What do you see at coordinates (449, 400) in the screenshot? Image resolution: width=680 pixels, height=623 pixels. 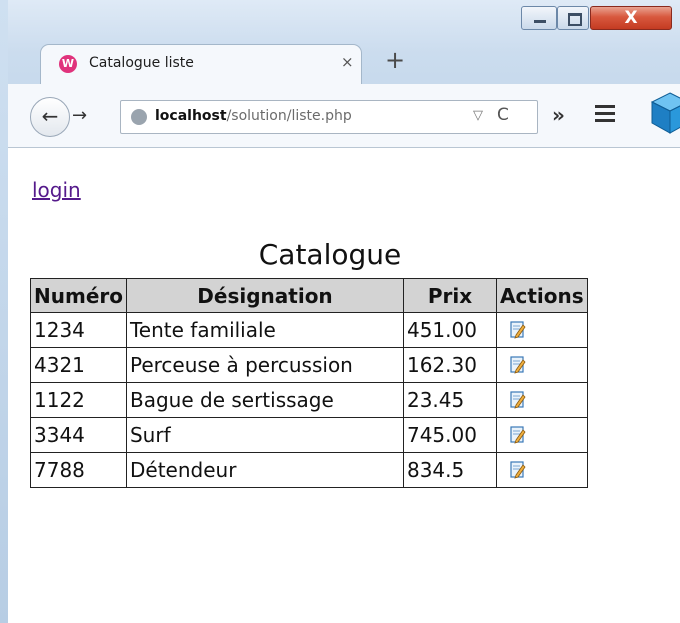 I see `cell-prix: 23.45` at bounding box center [449, 400].